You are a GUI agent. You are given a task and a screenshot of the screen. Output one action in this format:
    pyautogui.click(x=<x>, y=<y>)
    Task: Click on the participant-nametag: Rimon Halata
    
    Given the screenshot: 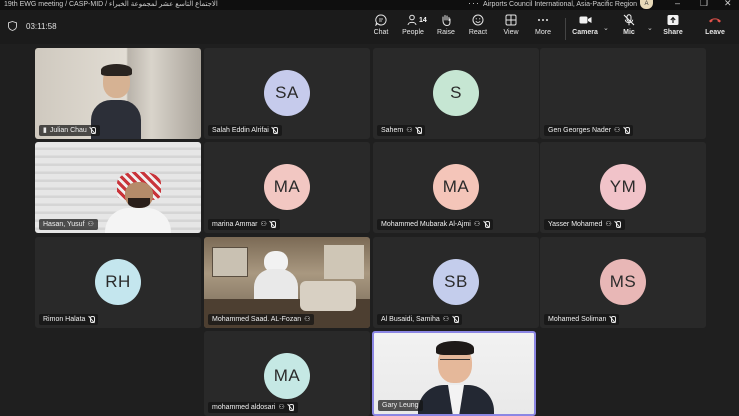 What is the action you would take?
    pyautogui.click(x=69, y=319)
    